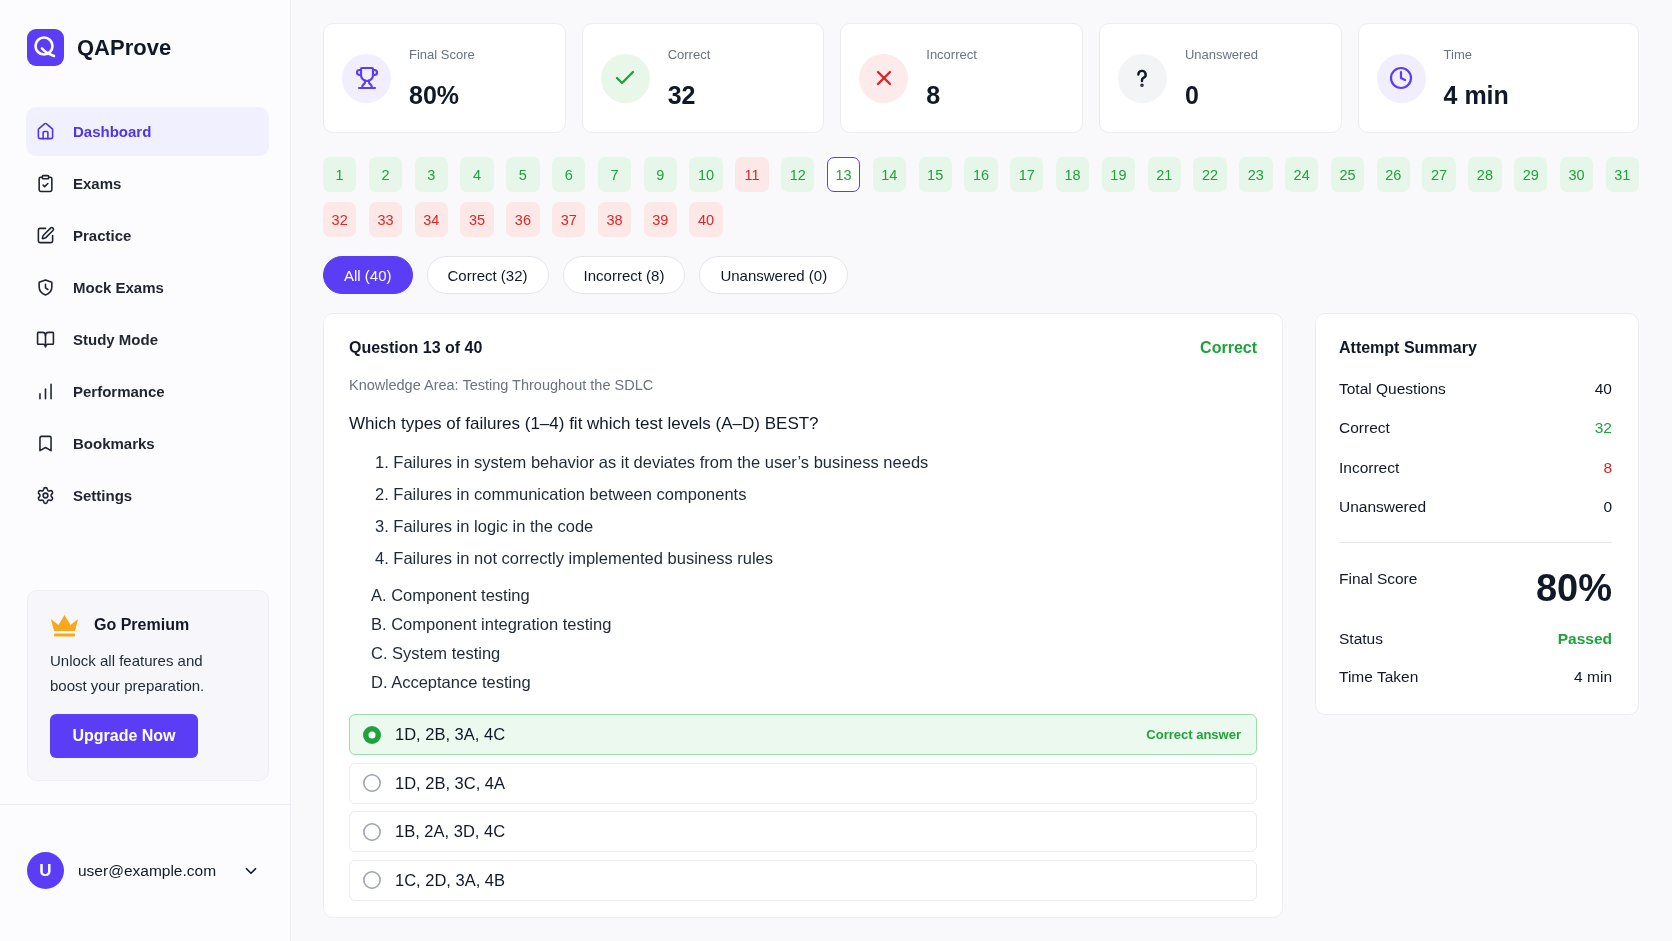 Image resolution: width=1672 pixels, height=941 pixels. Describe the element at coordinates (1607, 506) in the screenshot. I see `summary-value: 0` at that location.